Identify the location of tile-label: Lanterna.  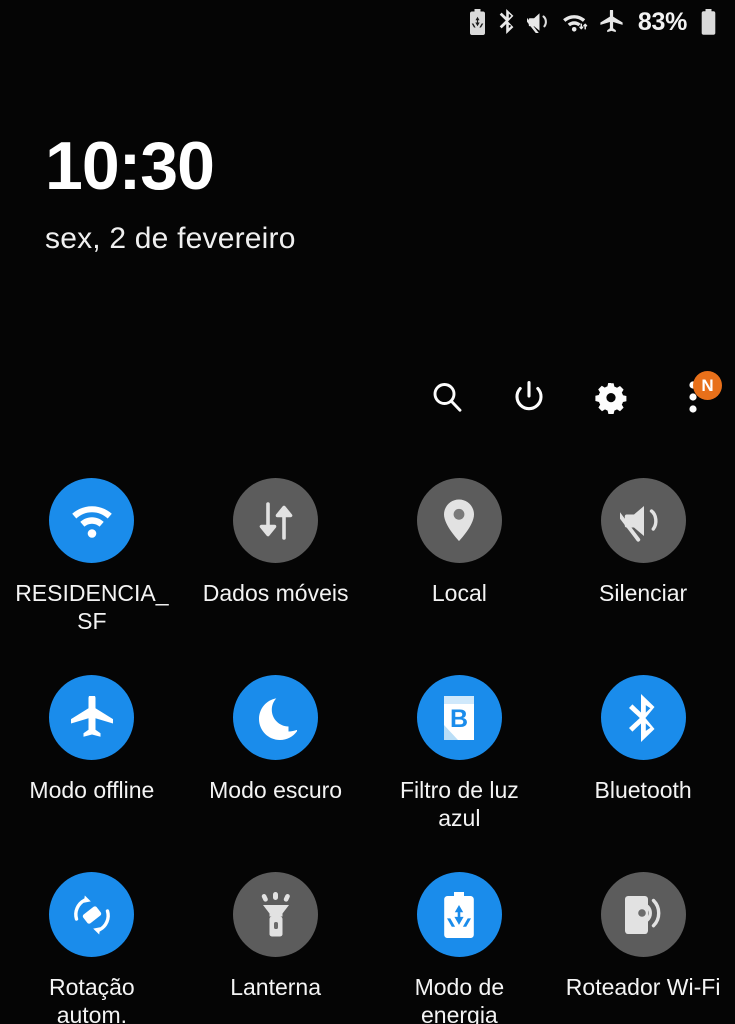
(276, 987).